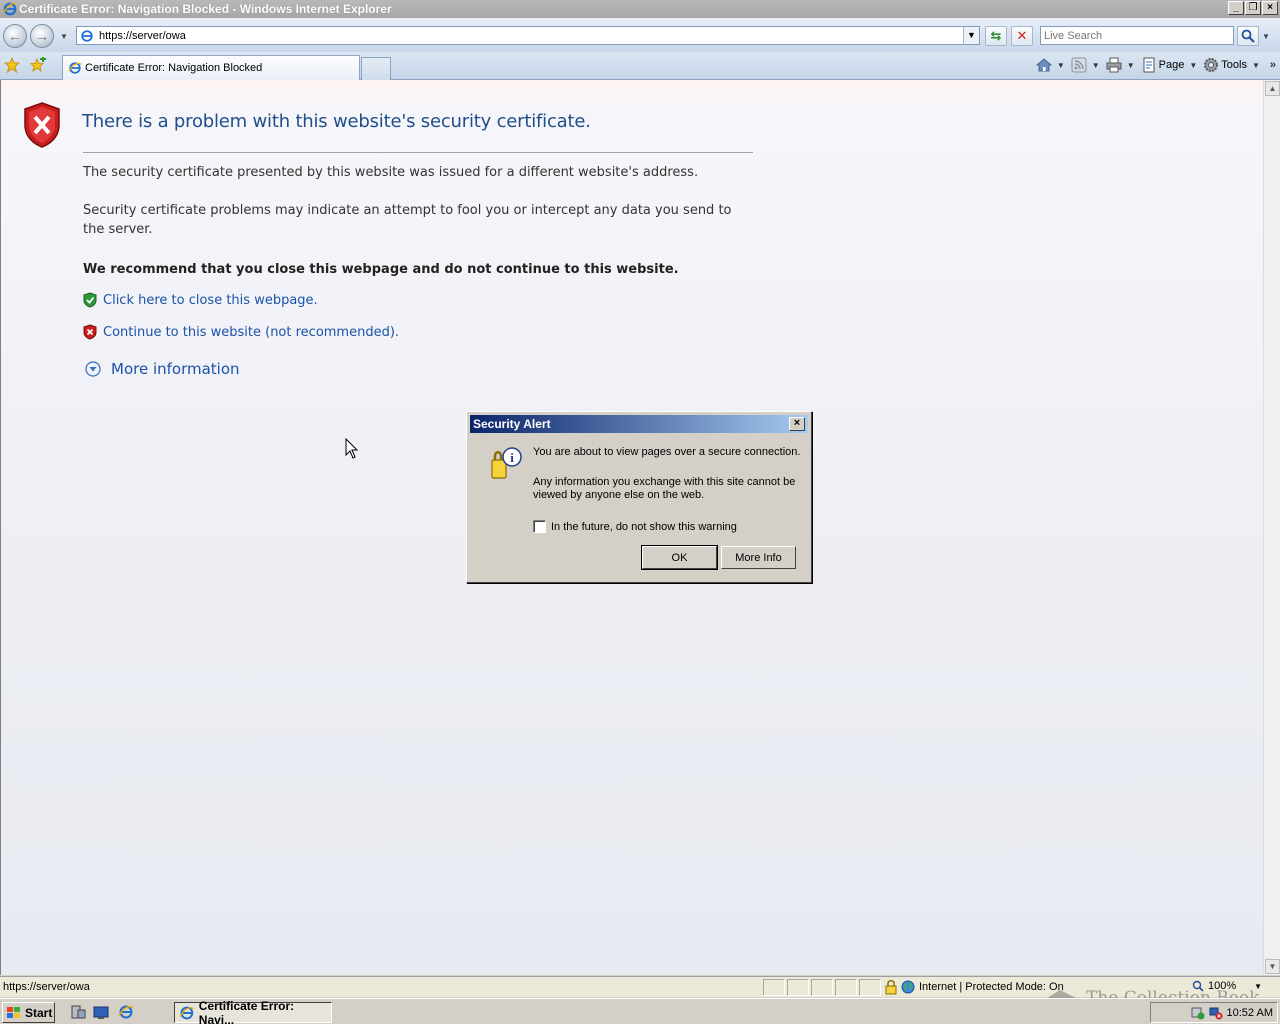 The width and height of the screenshot is (1280, 1024). I want to click on more-information-label: More information, so click(175, 369).